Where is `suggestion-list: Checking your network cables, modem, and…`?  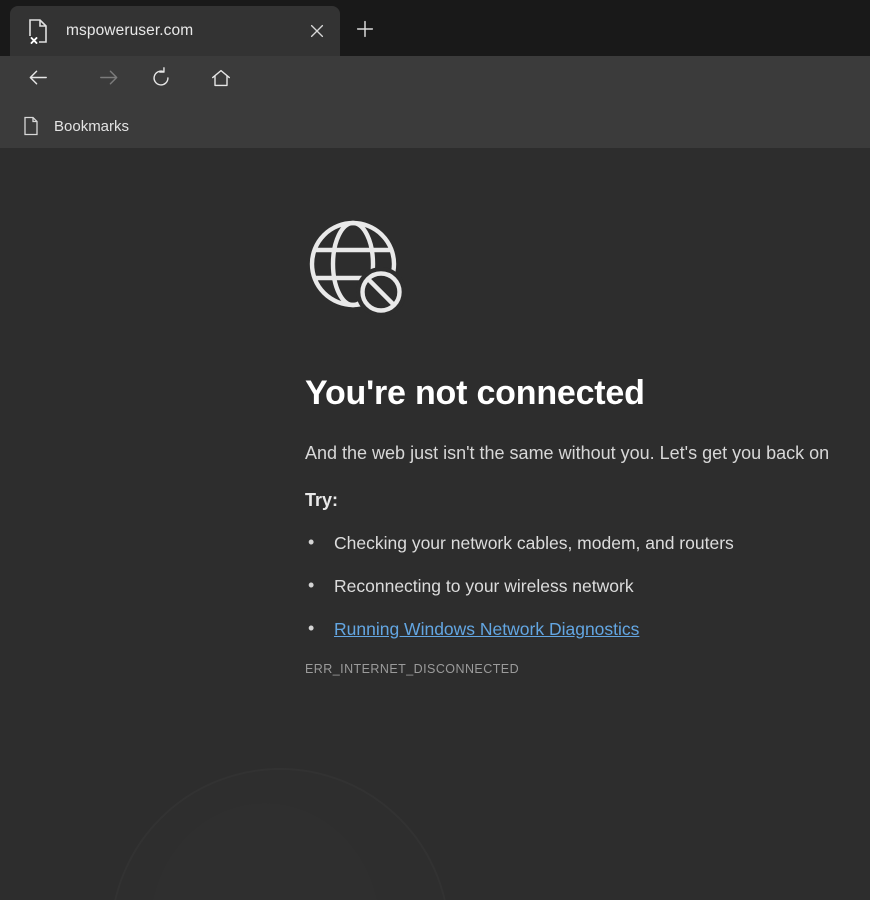 suggestion-list: Checking your network cables, modem, and… is located at coordinates (587, 586).